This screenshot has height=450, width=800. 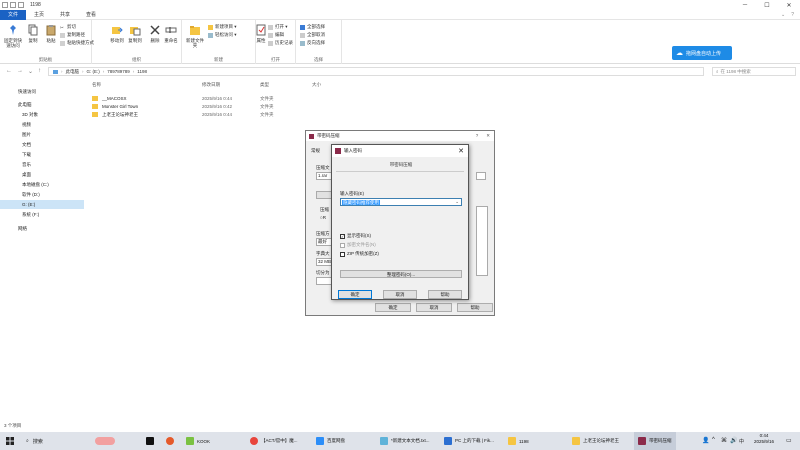 What do you see at coordinates (312, 43) in the screenshot?
I see `invert-selection-button: 反向选择` at bounding box center [312, 43].